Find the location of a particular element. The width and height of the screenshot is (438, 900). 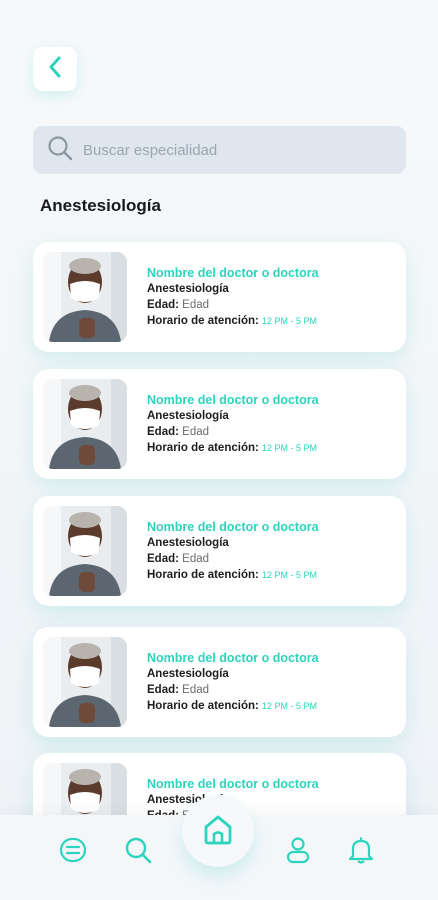

back-button is located at coordinates (55, 69).